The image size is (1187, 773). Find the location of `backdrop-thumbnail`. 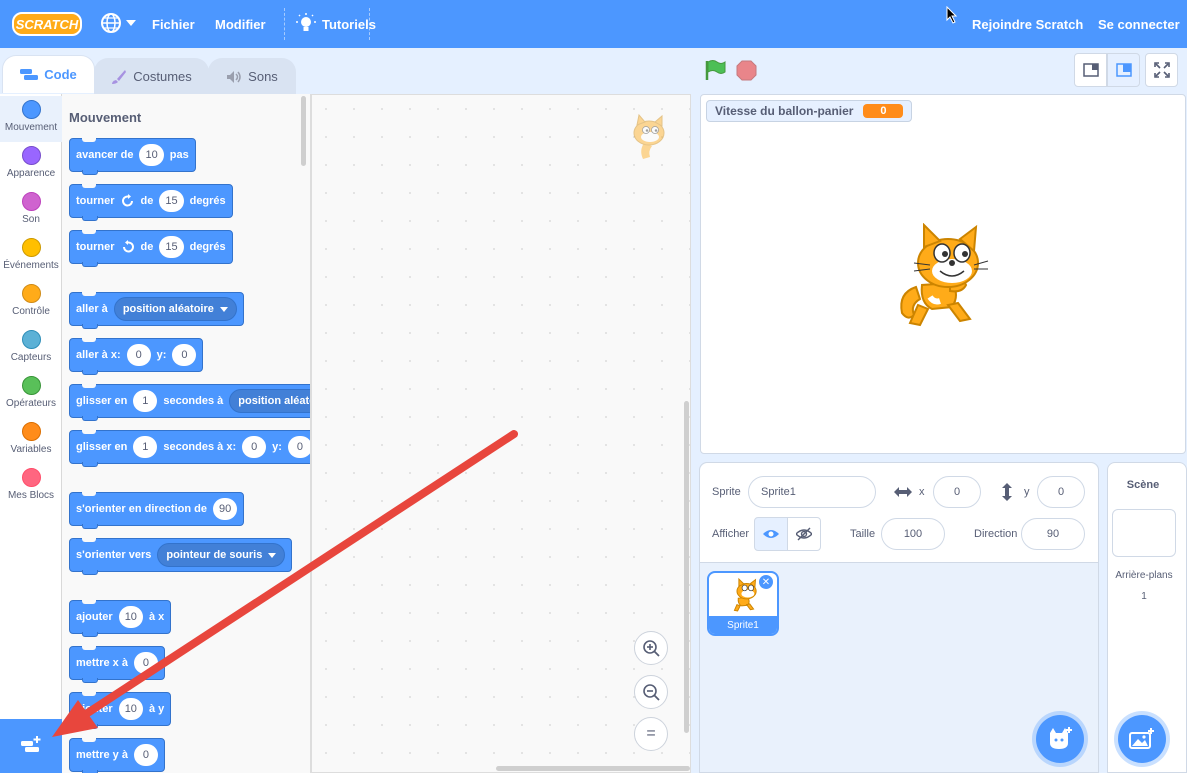

backdrop-thumbnail is located at coordinates (1144, 533).